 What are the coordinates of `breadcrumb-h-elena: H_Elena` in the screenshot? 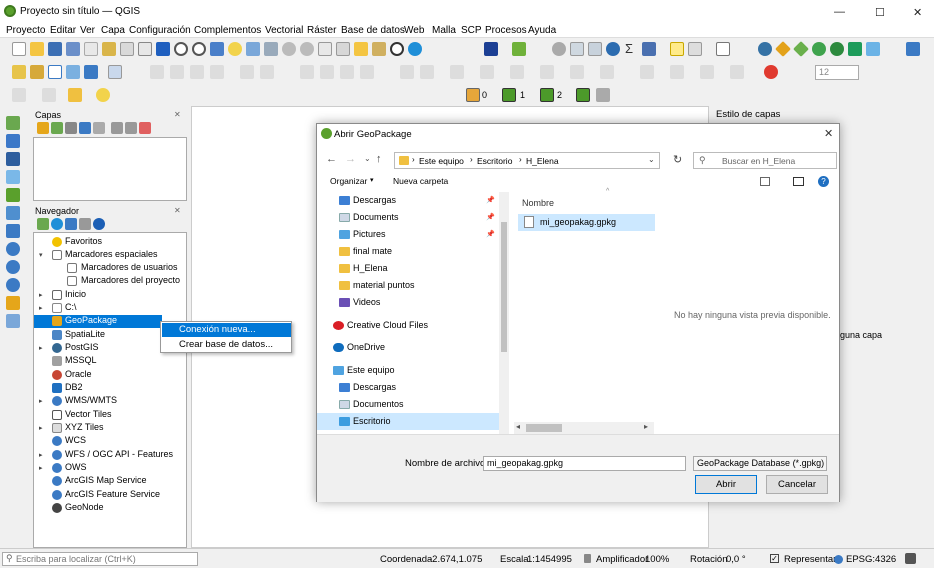 It's located at (542, 161).